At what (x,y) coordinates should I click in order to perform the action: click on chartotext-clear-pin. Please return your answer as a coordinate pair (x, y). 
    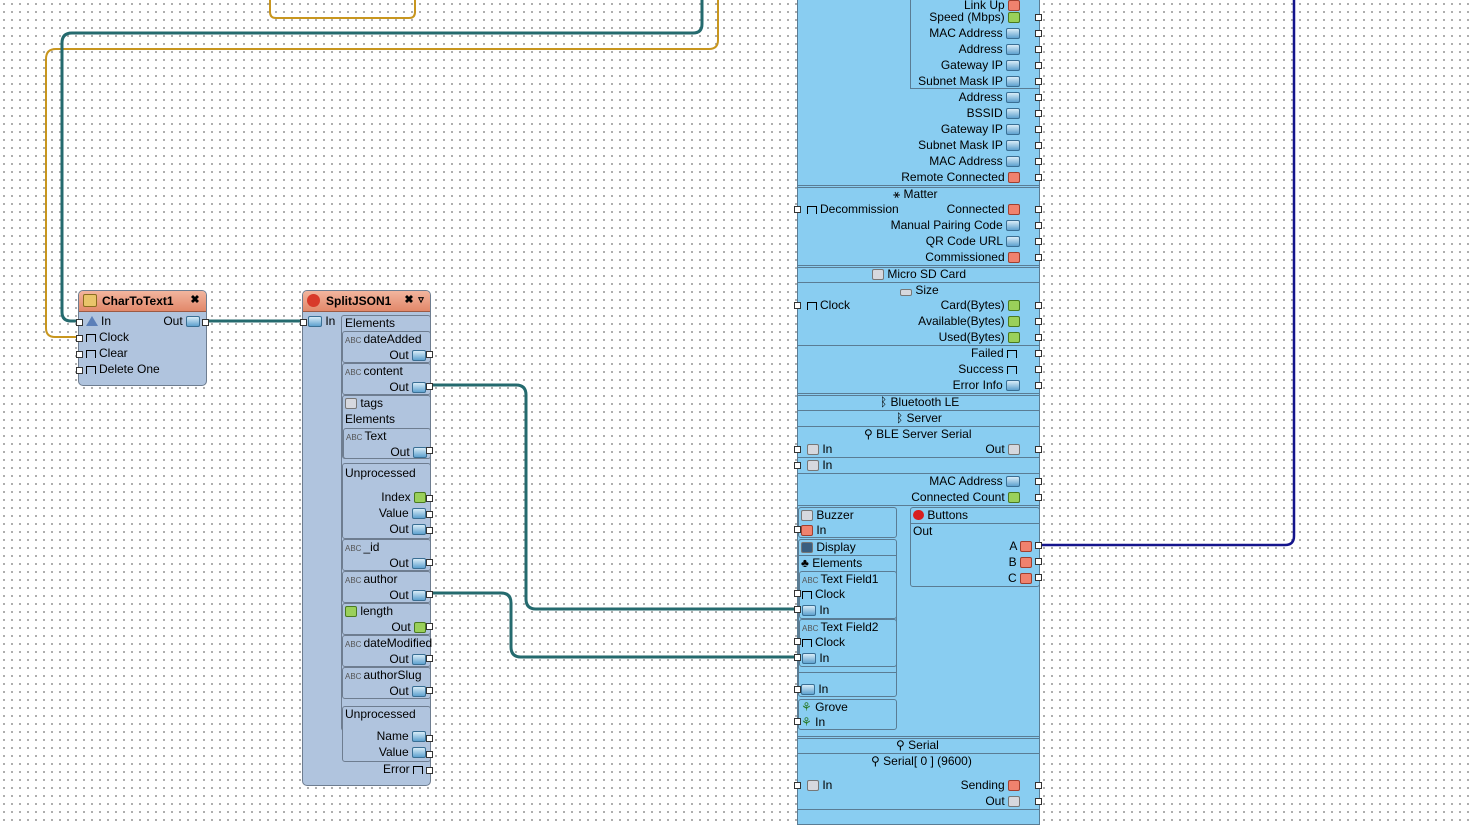
    Looking at the image, I should click on (79, 354).